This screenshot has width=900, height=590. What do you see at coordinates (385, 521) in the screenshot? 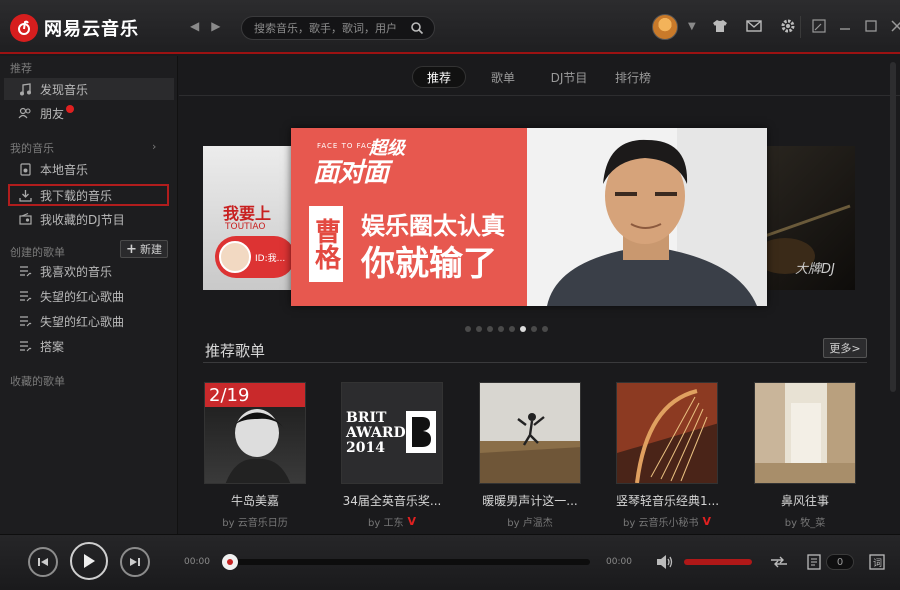
I see `playlist-author: by 工东` at bounding box center [385, 521].